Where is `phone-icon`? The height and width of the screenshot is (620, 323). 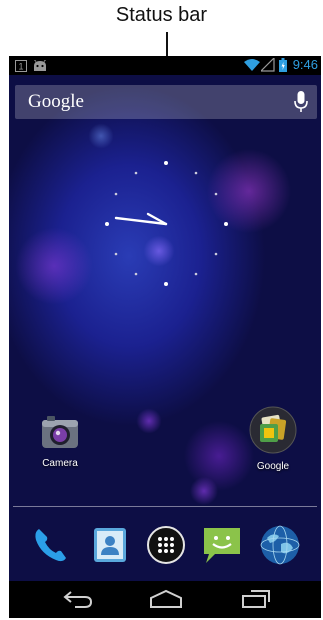 phone-icon is located at coordinates (50, 545).